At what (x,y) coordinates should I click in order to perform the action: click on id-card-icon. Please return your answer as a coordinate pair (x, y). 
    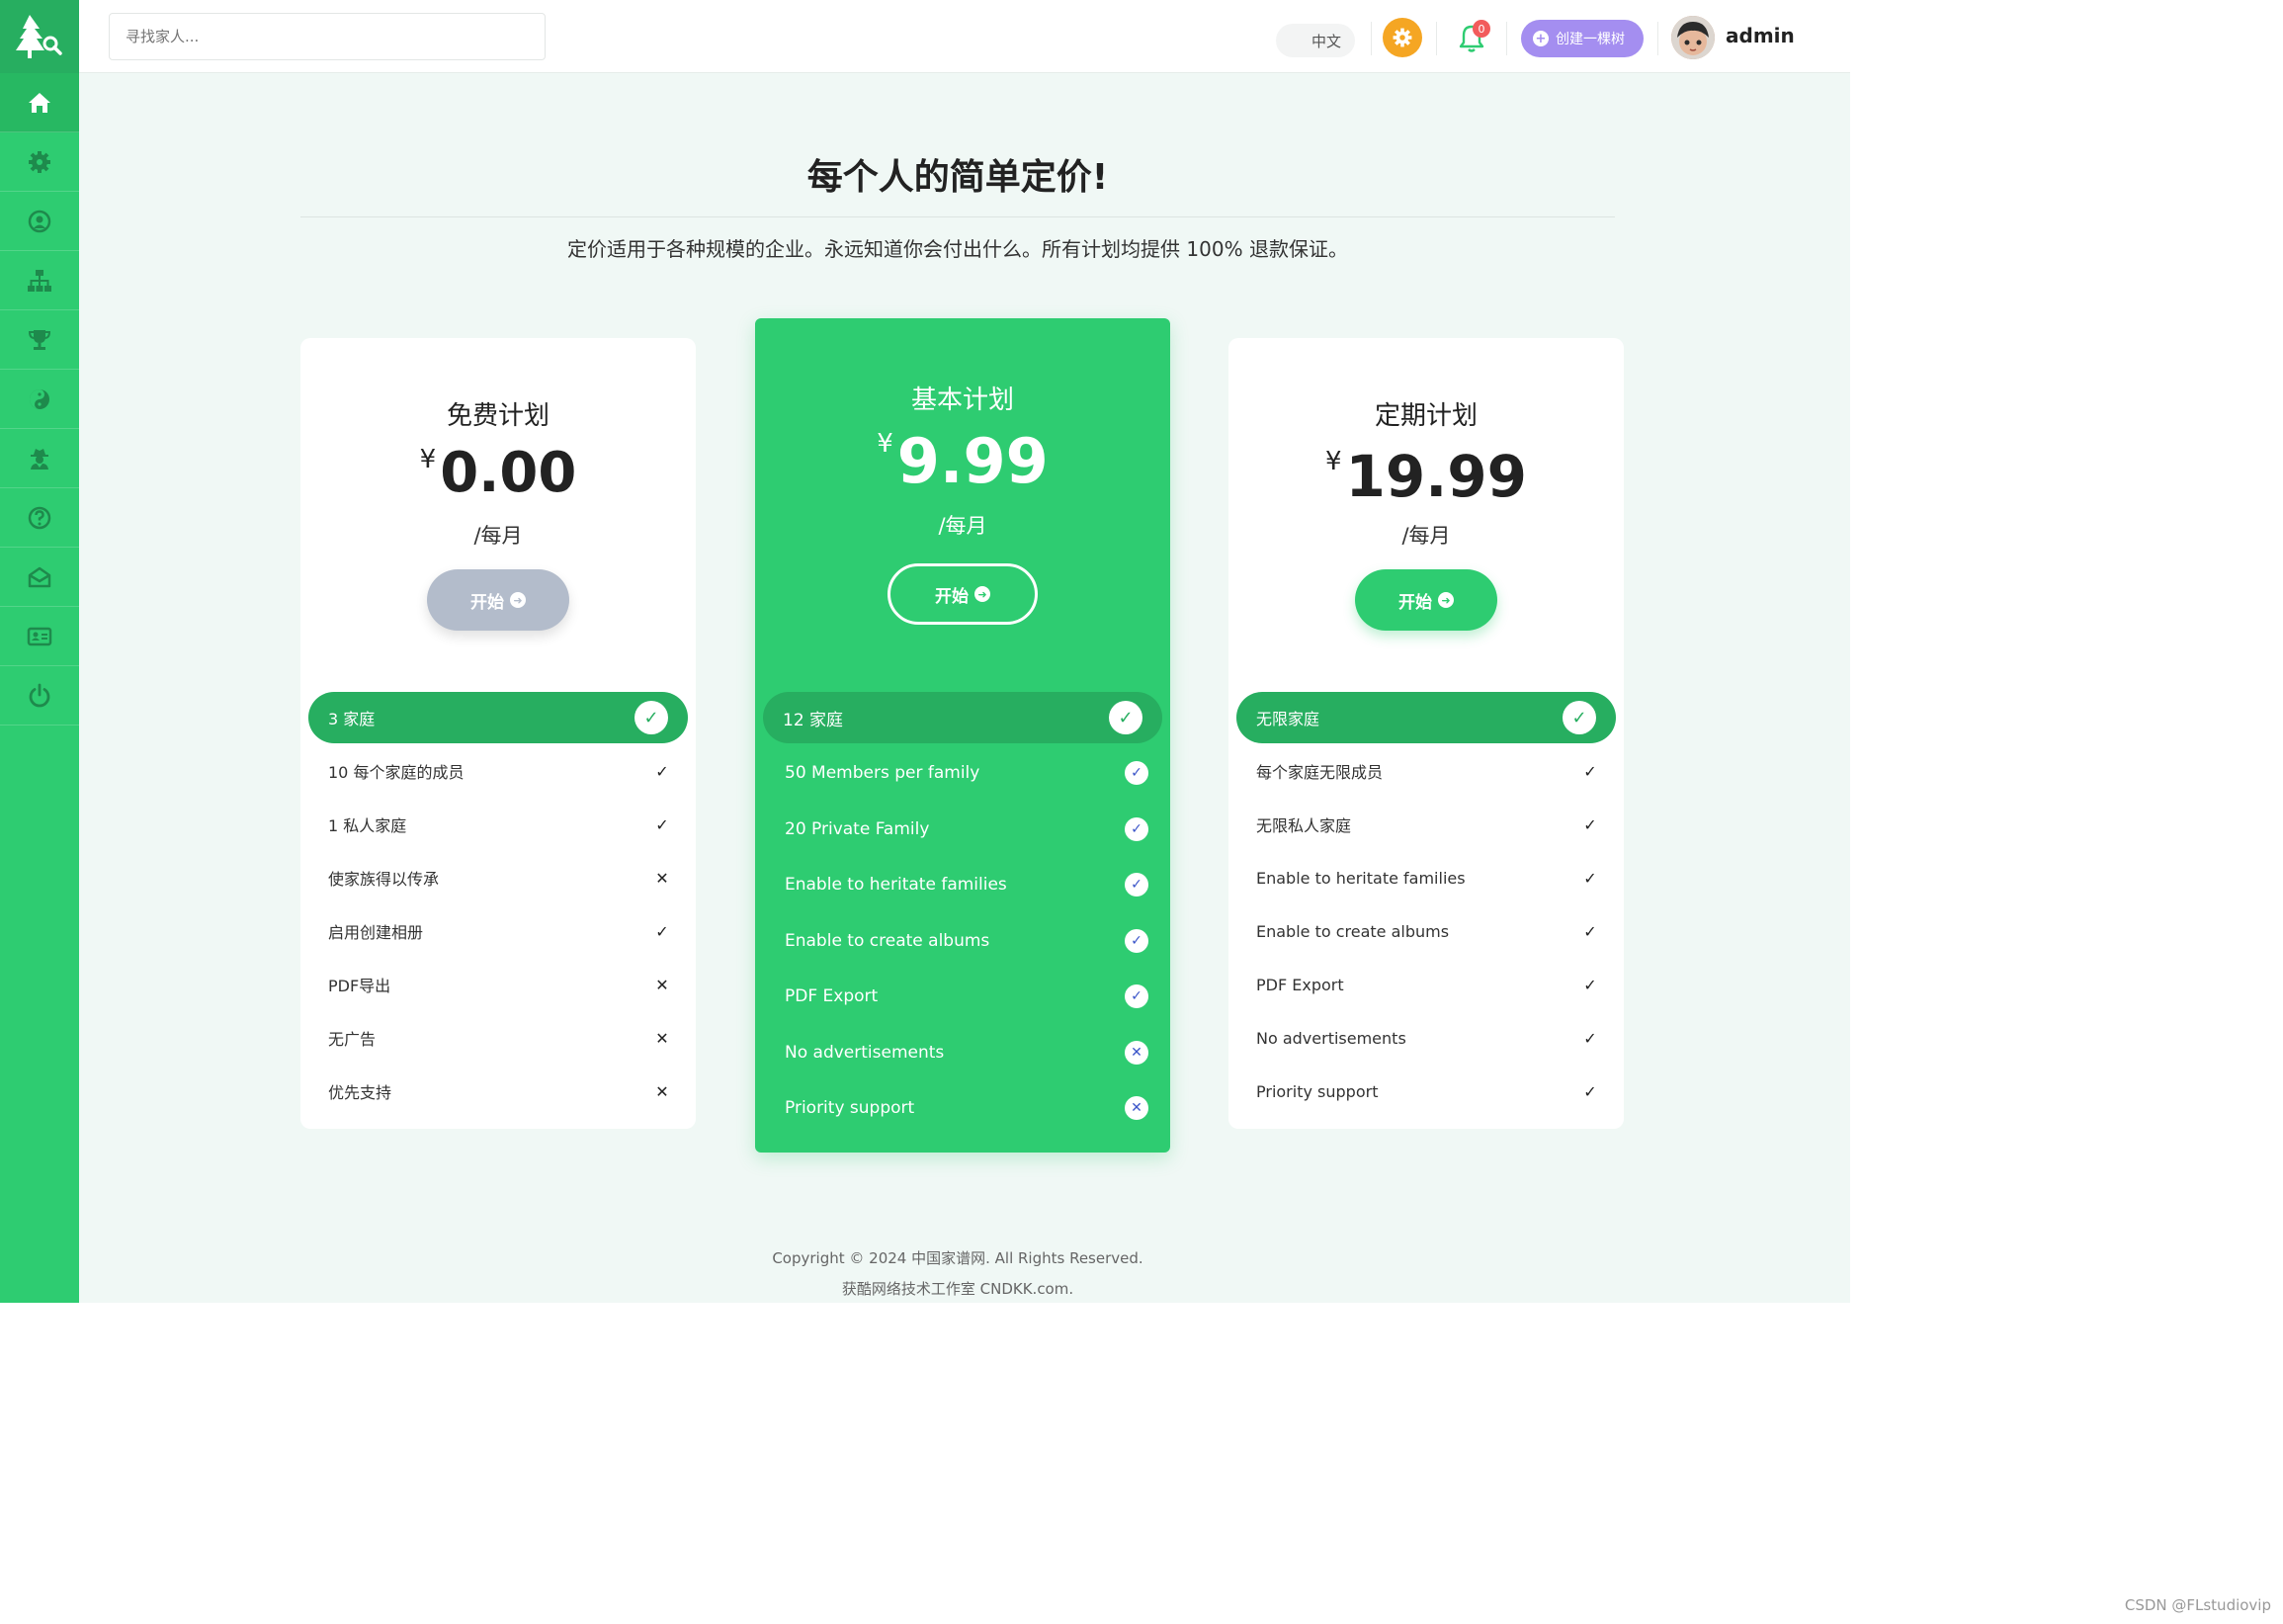
    Looking at the image, I should click on (40, 636).